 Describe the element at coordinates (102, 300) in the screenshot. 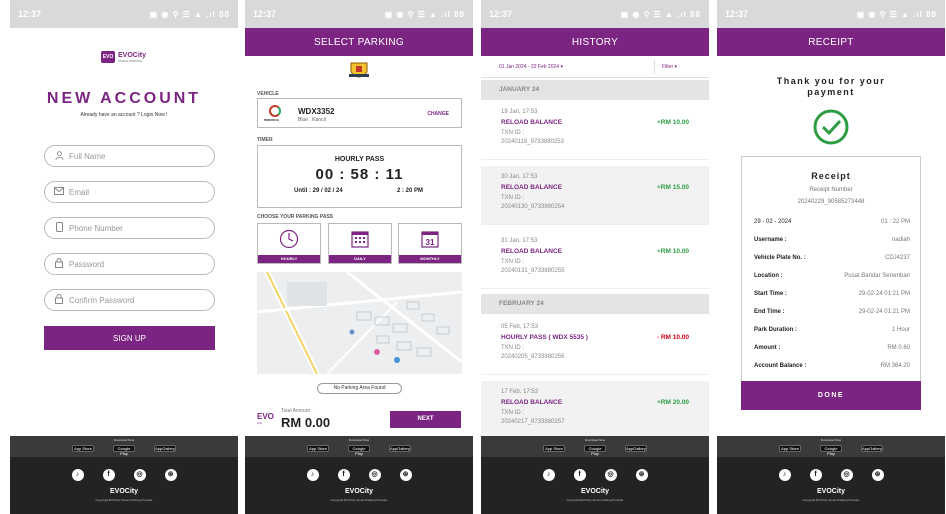

I see `confirm-password-placeholder: Confirm Password` at that location.